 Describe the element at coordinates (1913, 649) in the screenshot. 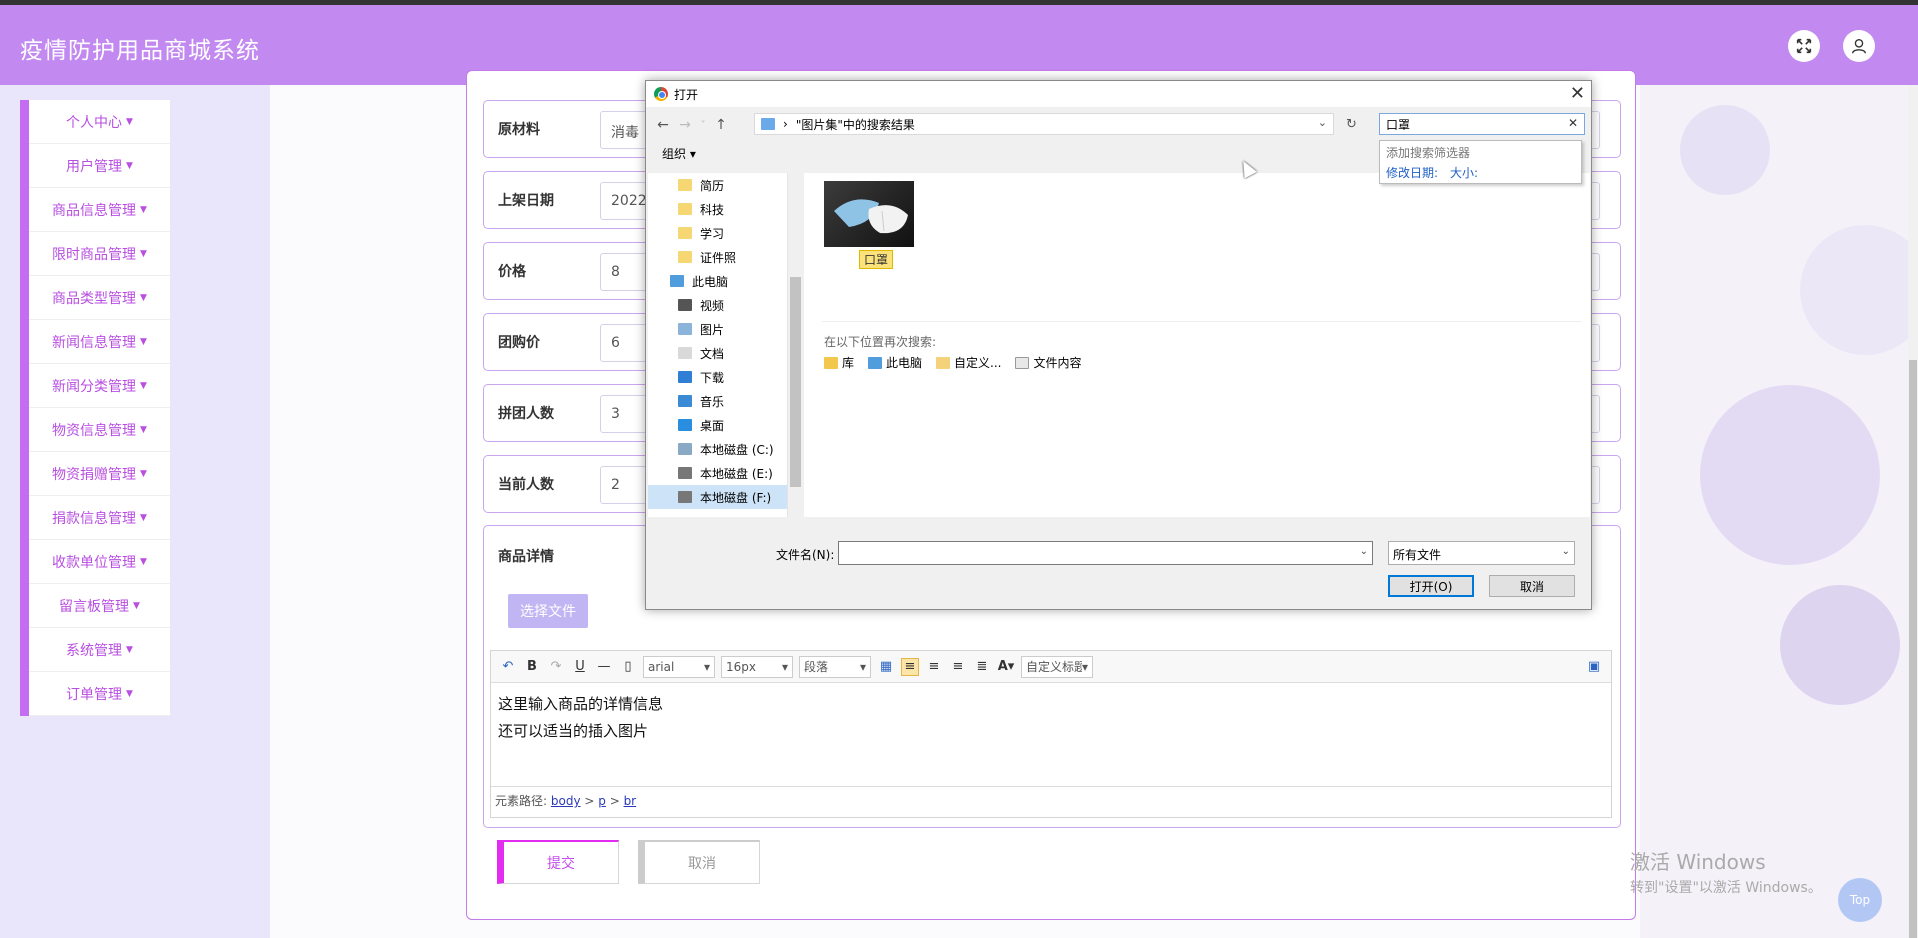

I see `page-scrollbar-thumb` at that location.